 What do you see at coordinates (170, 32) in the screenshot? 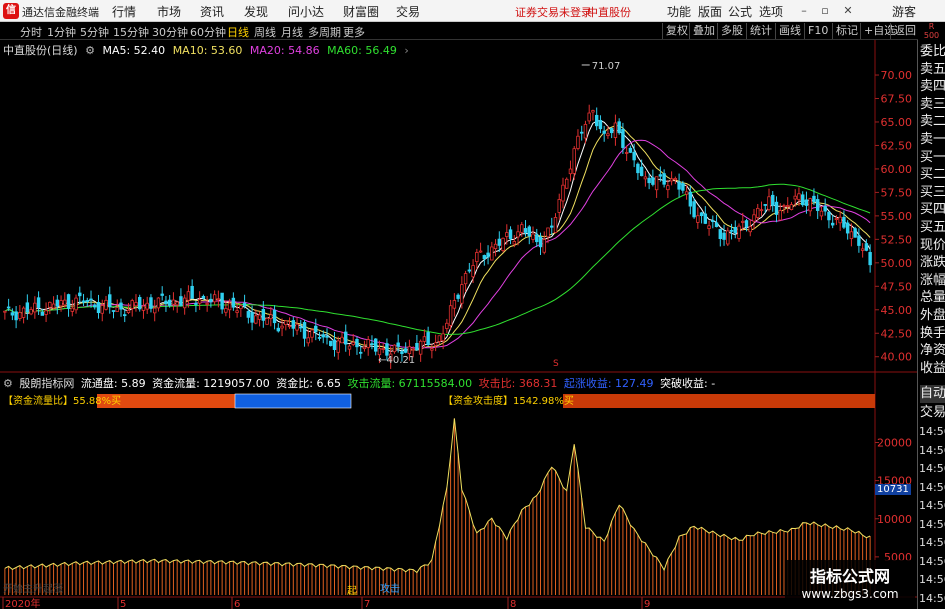
I see `period-30min: 30分钟` at bounding box center [170, 32].